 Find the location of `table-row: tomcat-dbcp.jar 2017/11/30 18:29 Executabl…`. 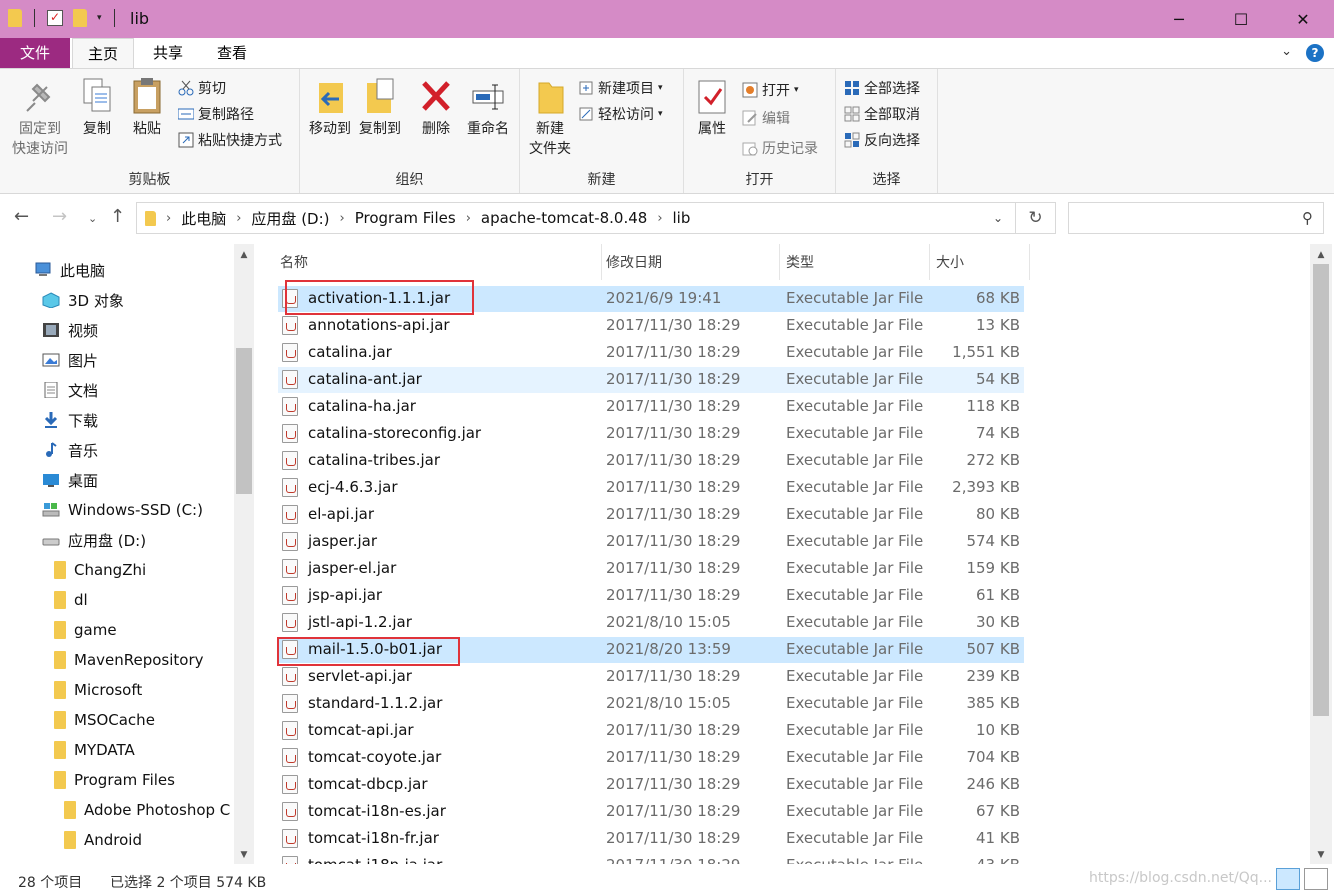

table-row: tomcat-dbcp.jar 2017/11/30 18:29 Executabl… is located at coordinates (651, 785).